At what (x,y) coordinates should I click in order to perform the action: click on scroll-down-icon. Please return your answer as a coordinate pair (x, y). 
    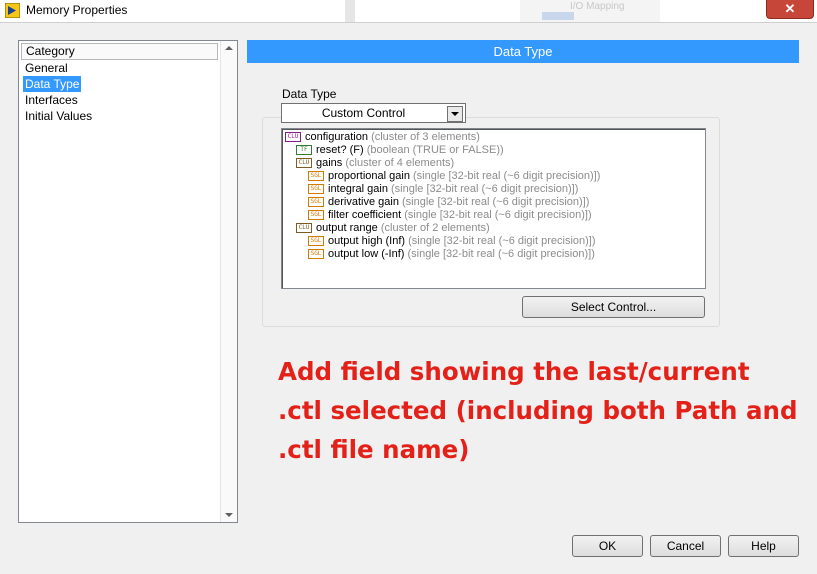
    Looking at the image, I should click on (229, 515).